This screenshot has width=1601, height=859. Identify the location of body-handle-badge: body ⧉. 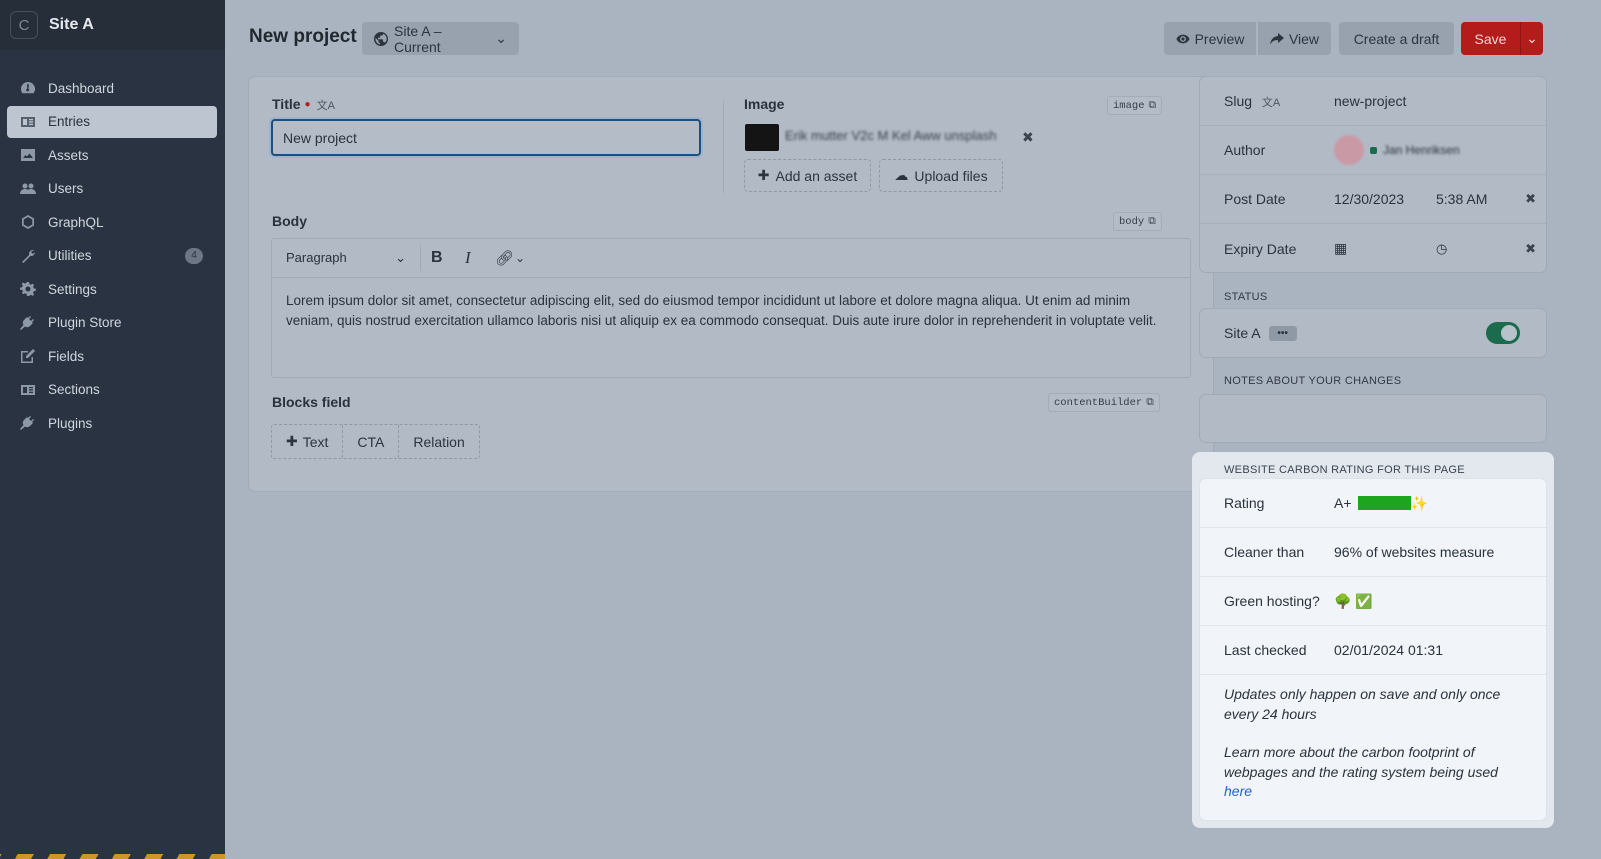
(1137, 221).